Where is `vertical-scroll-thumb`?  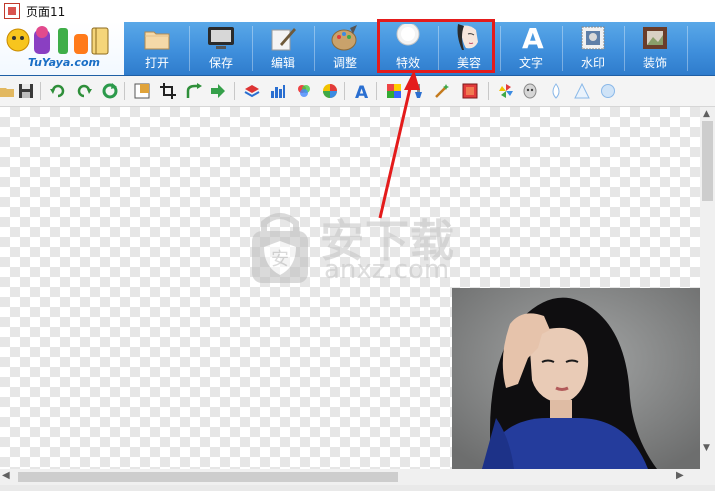 vertical-scroll-thumb is located at coordinates (707, 161).